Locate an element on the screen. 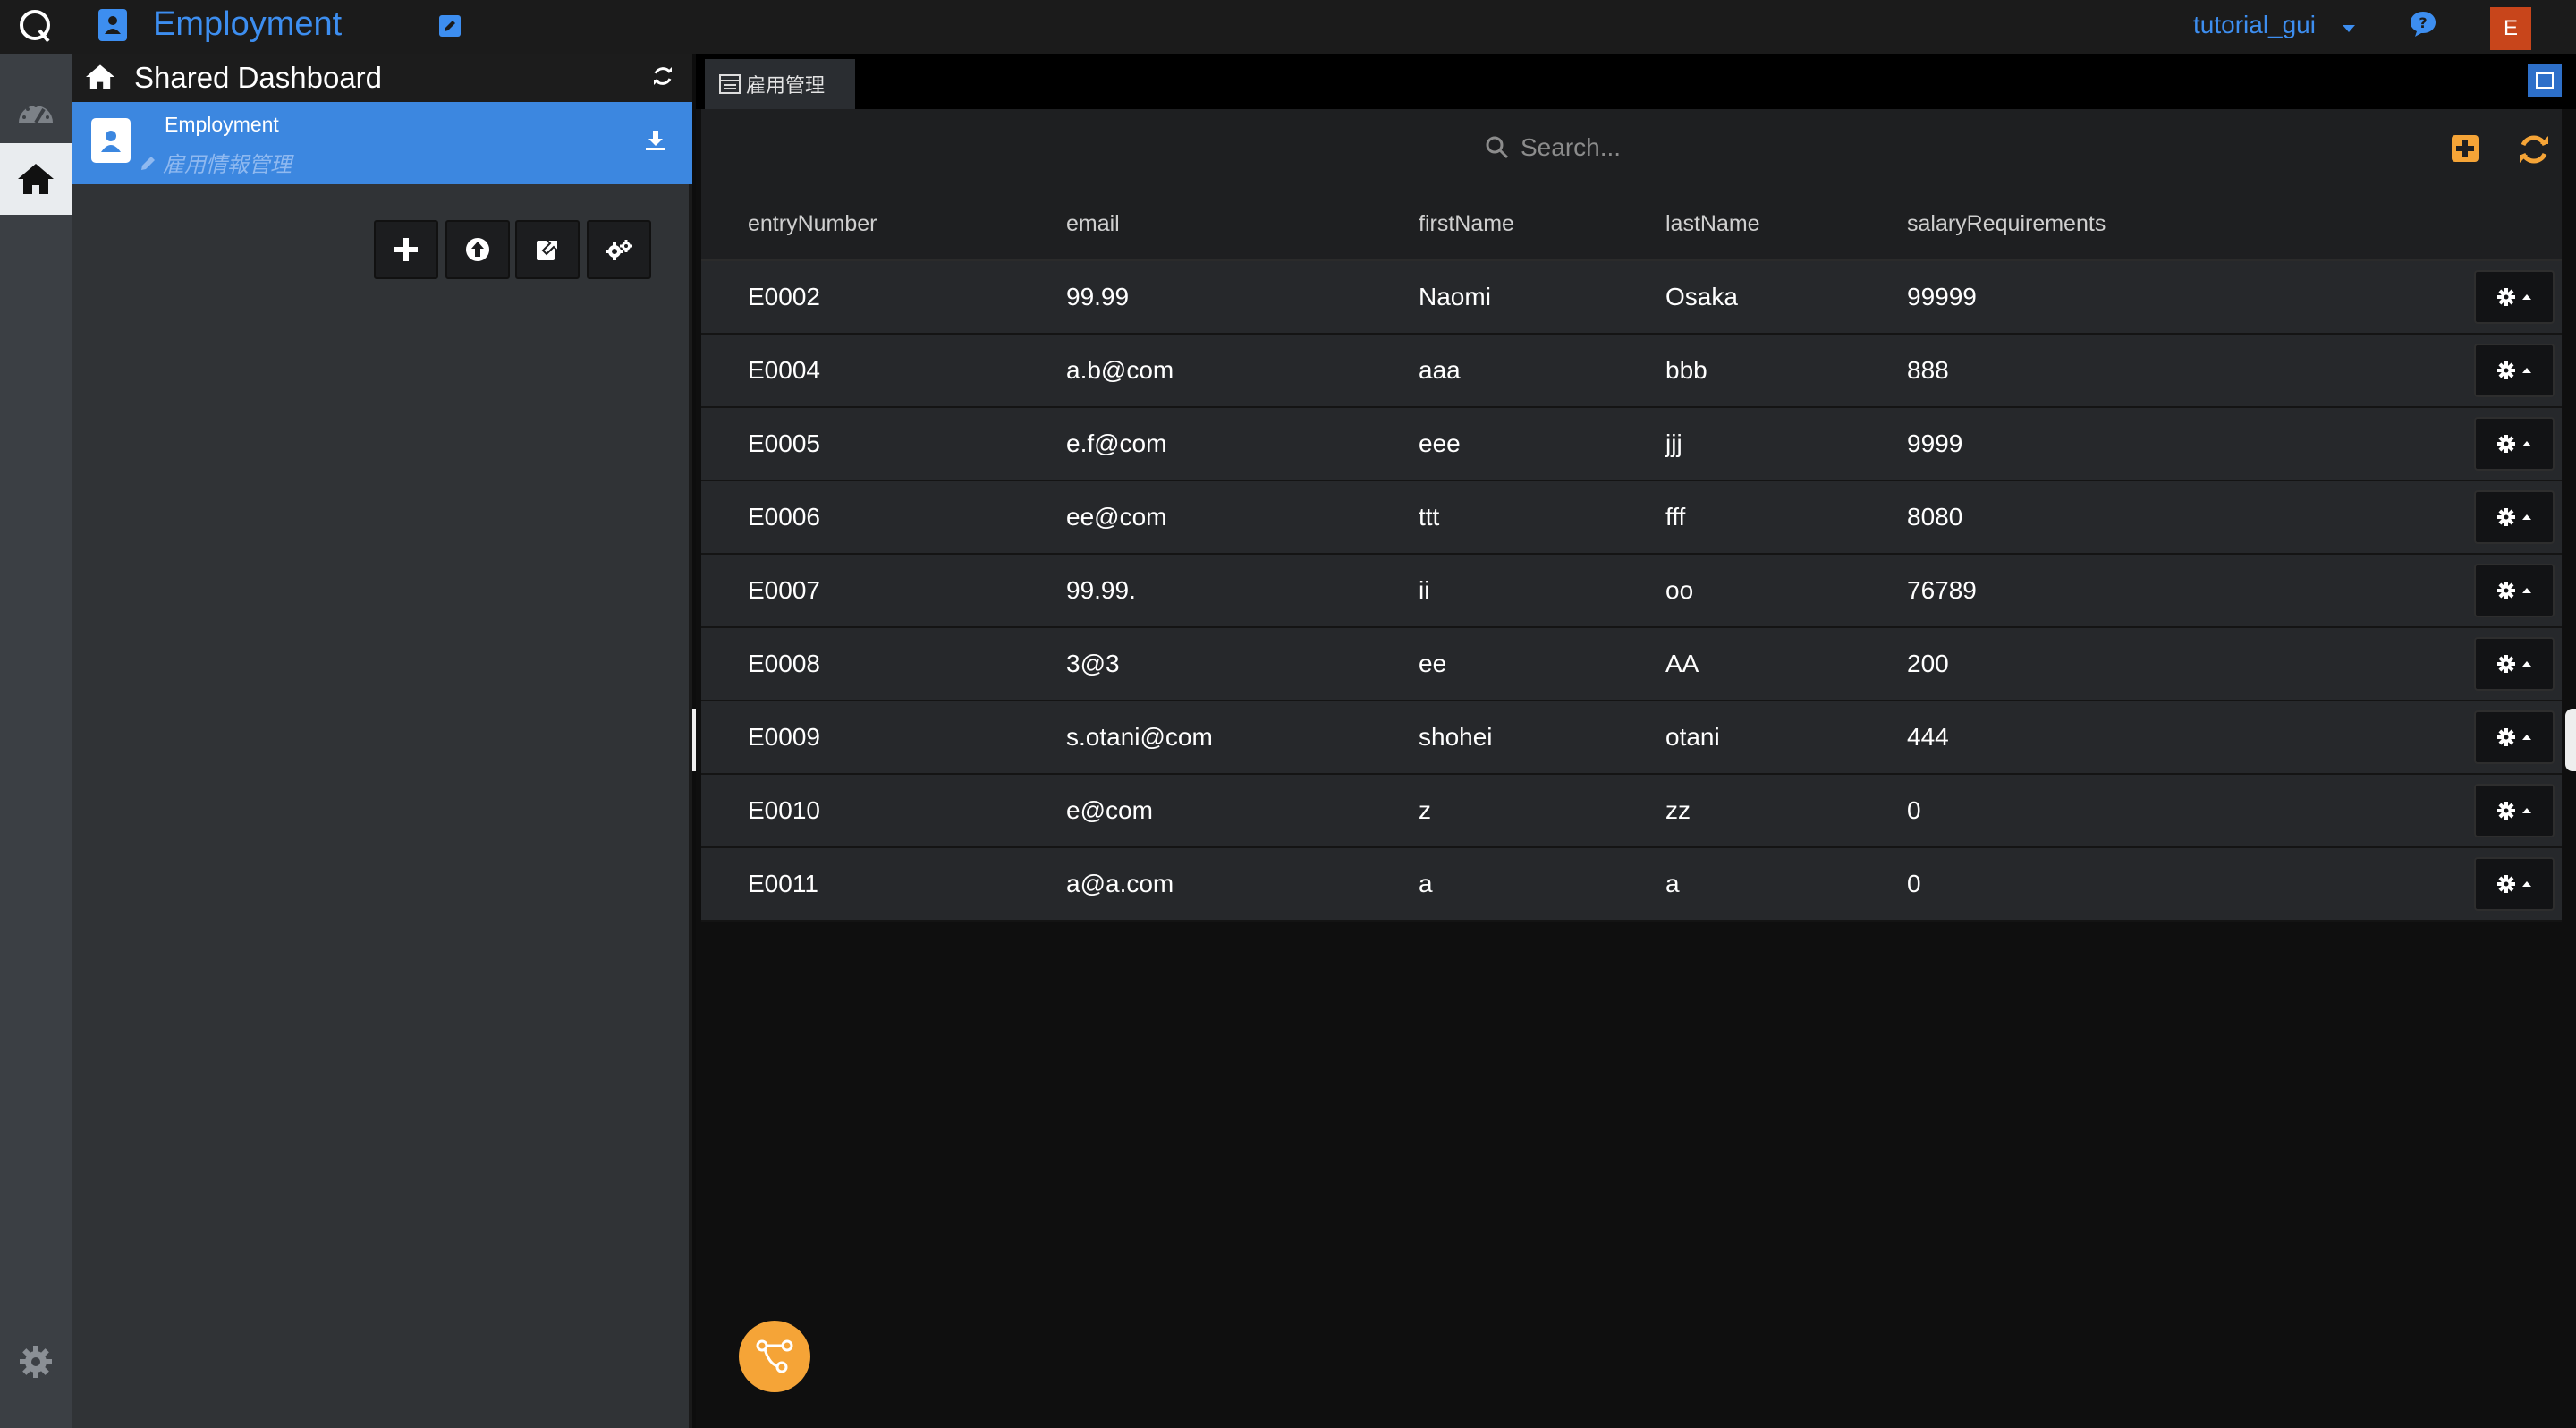 This screenshot has width=2576, height=1428. table-cell: AA is located at coordinates (1682, 664).